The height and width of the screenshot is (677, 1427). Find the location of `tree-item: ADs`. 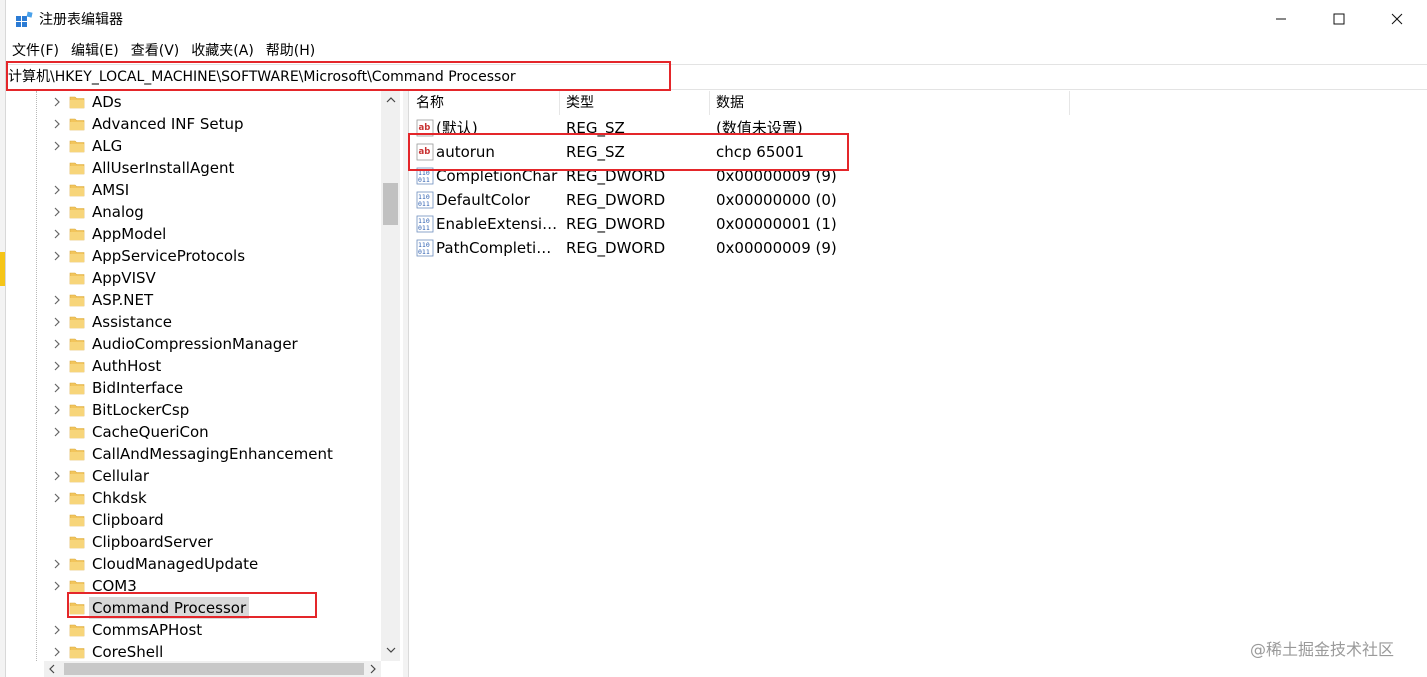

tree-item: ADs is located at coordinates (193, 102).